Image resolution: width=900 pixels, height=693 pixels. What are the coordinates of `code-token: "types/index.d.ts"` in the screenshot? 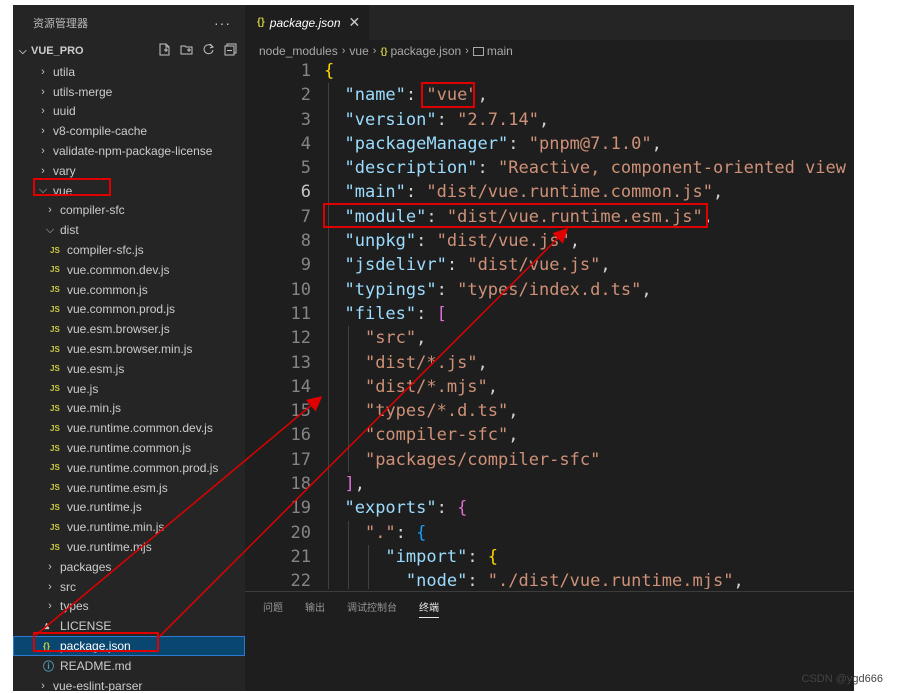 It's located at (549, 289).